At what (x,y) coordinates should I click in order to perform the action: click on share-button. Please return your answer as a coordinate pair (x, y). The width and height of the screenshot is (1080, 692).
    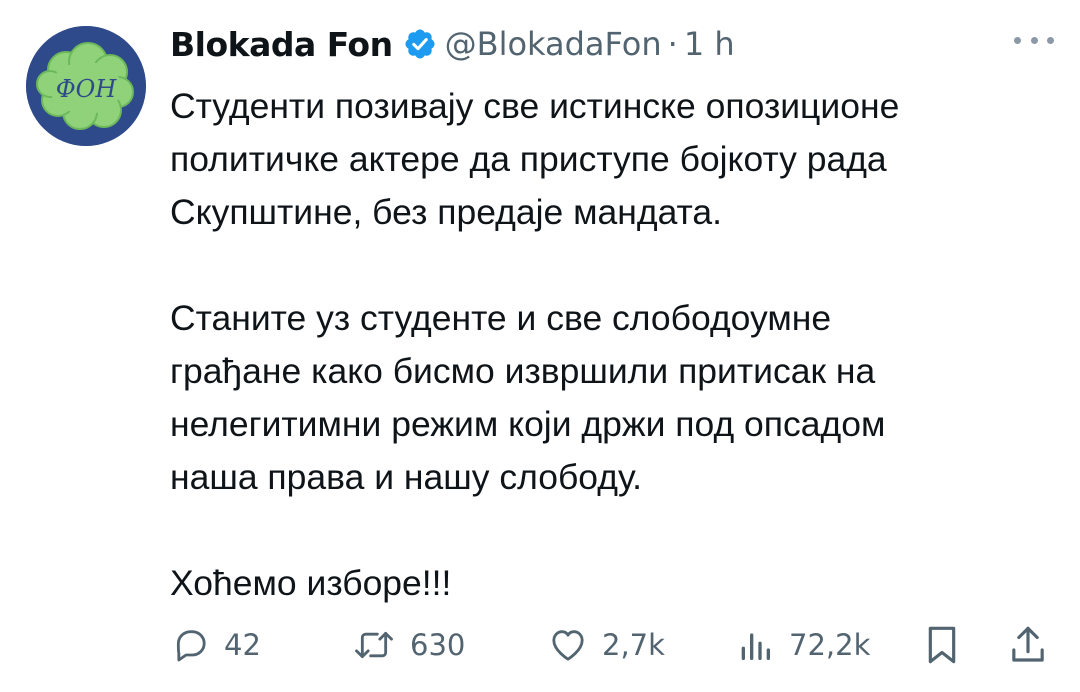
    Looking at the image, I should click on (1028, 645).